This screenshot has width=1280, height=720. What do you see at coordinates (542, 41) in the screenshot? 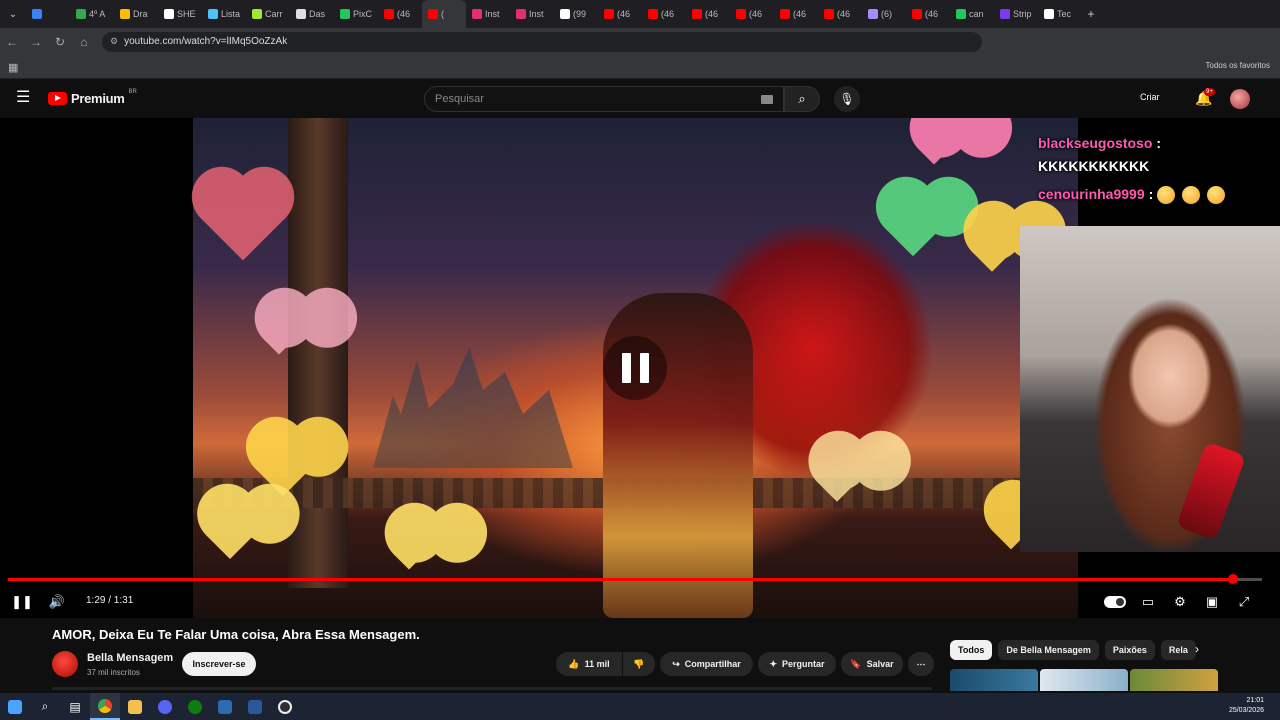
I see `address-bar: ⚙ youtube.com/watch?v=lIMq5OoZzAk` at bounding box center [542, 41].